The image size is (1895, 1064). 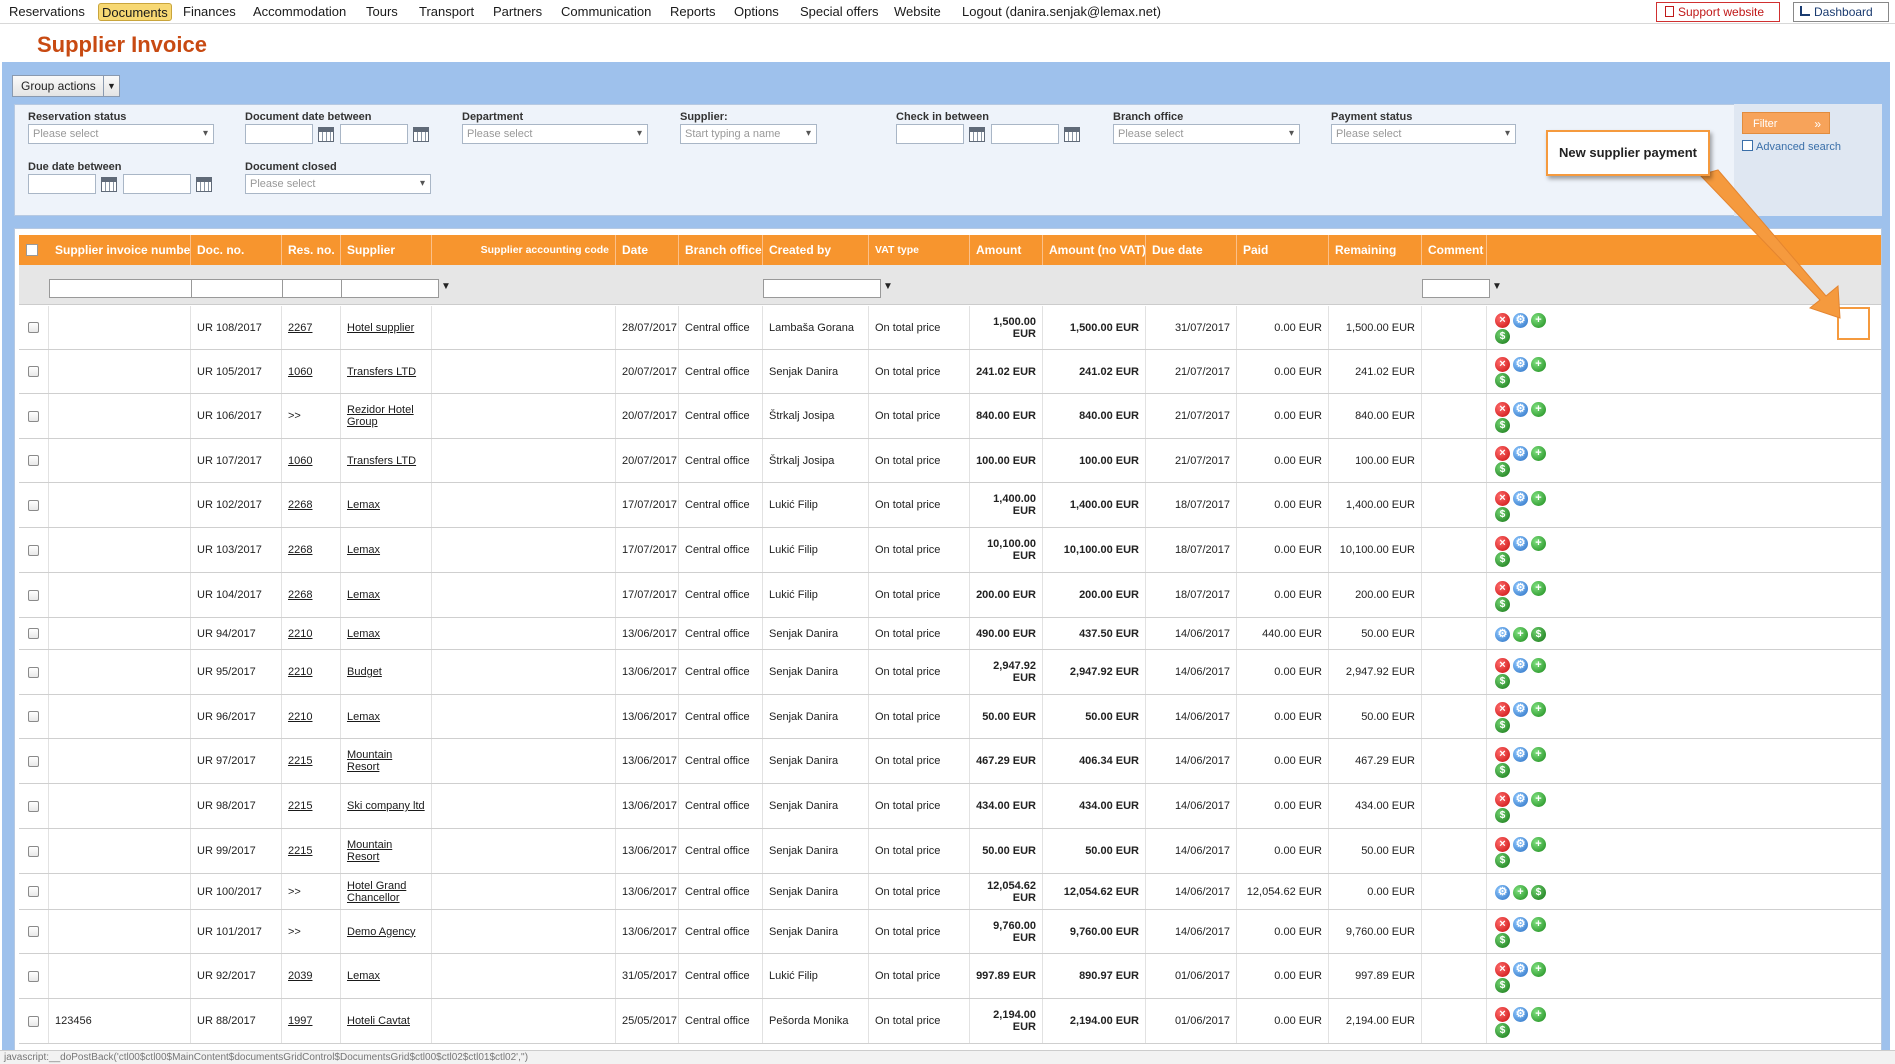 I want to click on nav-item-reports: Reports, so click(x=693, y=12).